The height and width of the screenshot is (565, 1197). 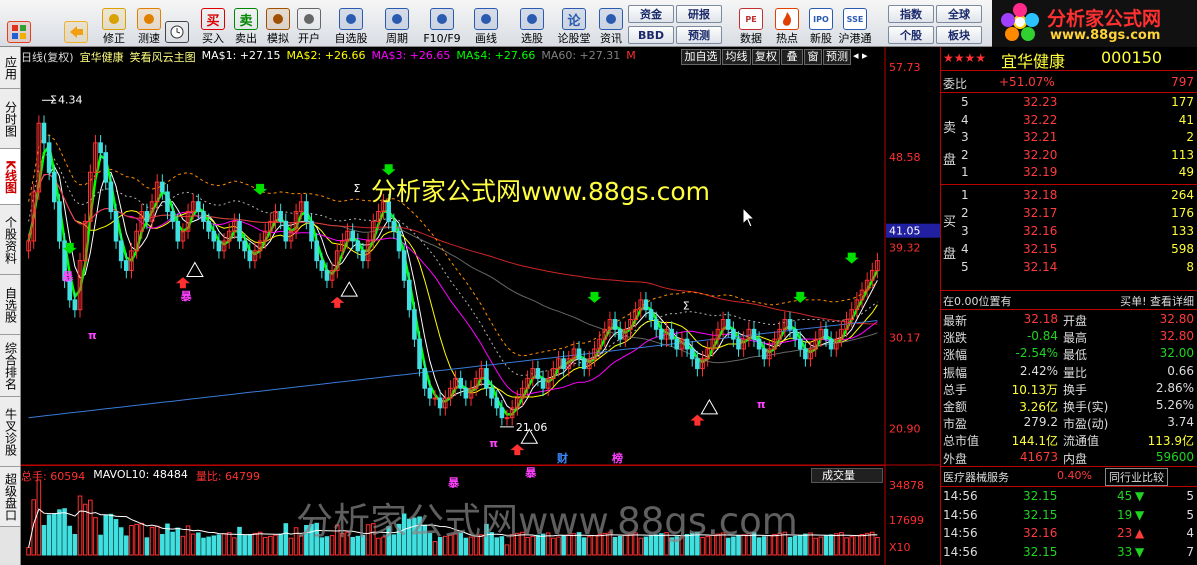 What do you see at coordinates (813, 57) in the screenshot?
I see `chart-tab-4: 窗` at bounding box center [813, 57].